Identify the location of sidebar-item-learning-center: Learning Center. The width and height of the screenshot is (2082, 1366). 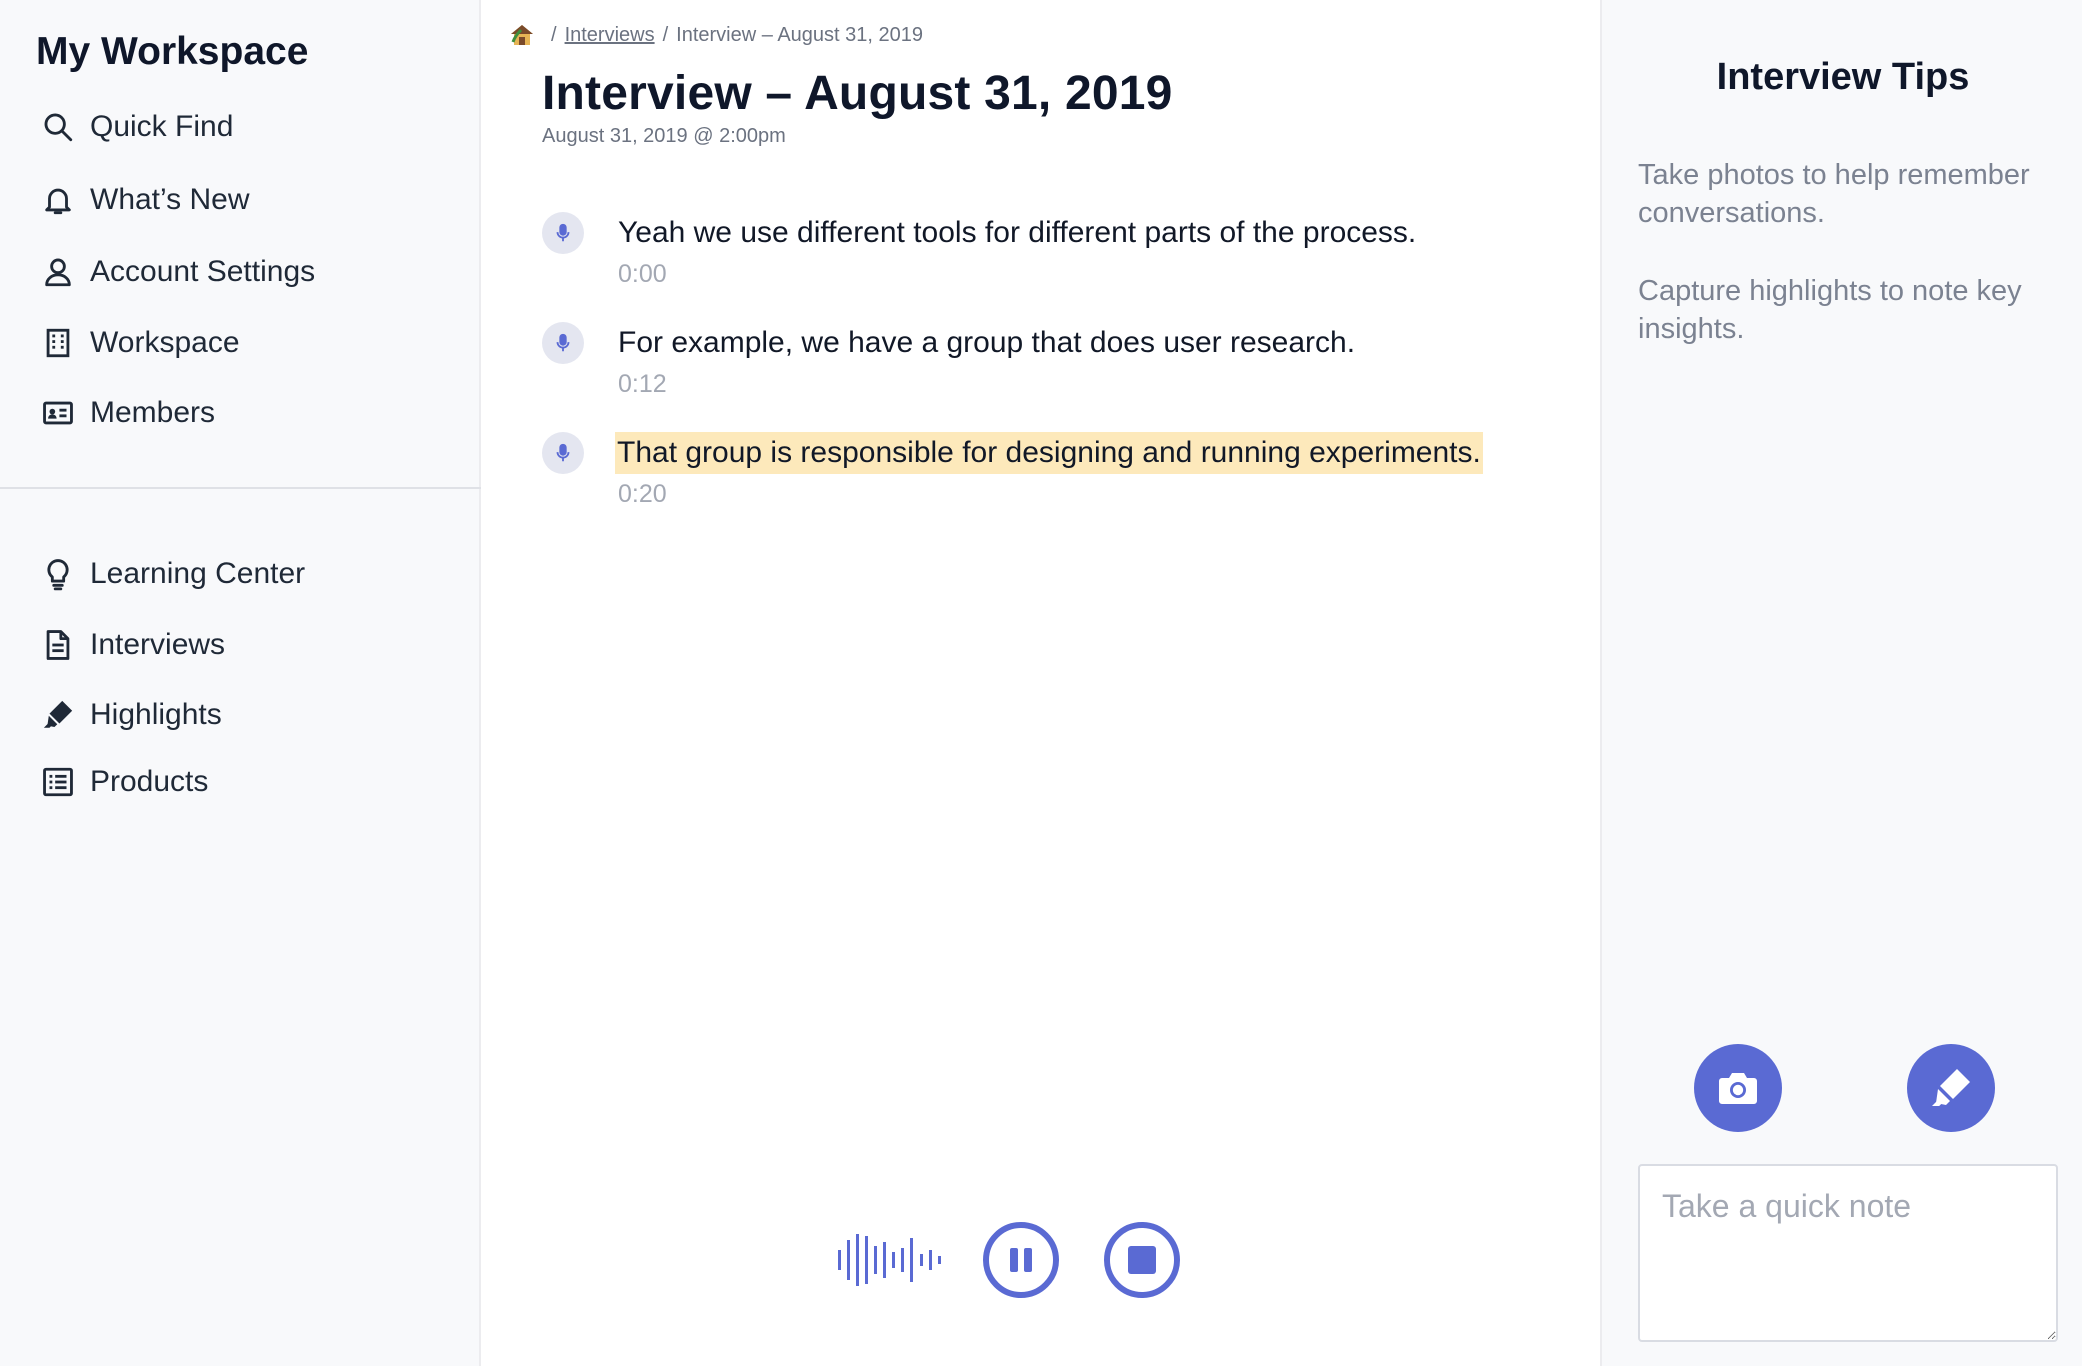
(172, 574).